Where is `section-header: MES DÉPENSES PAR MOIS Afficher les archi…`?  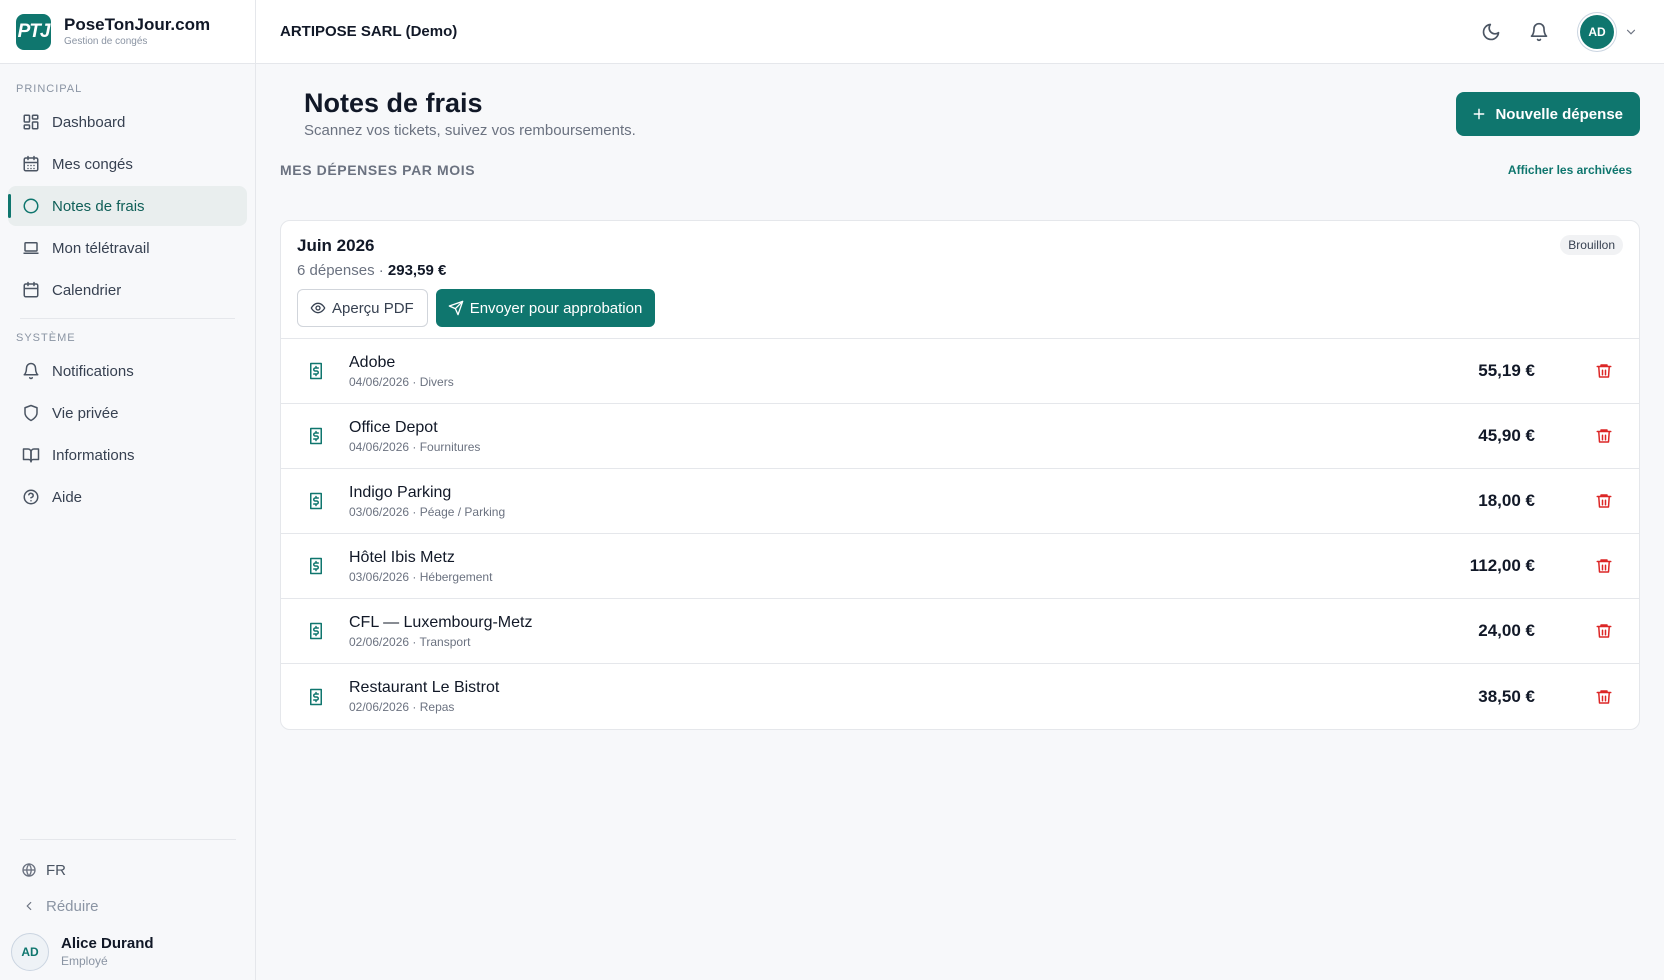 section-header: MES DÉPENSES PAR MOIS Afficher les archi… is located at coordinates (960, 170).